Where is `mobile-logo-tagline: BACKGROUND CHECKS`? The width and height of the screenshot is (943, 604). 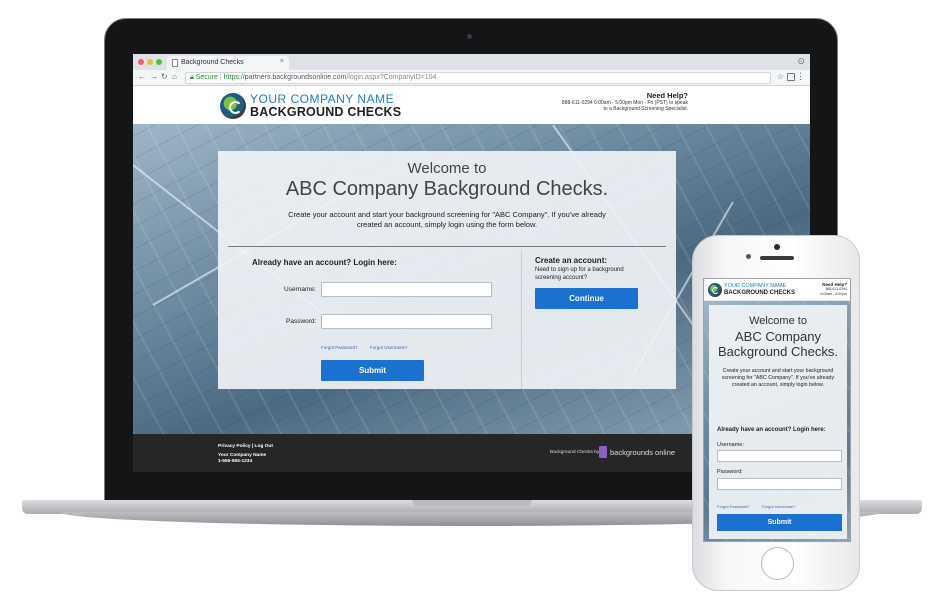 mobile-logo-tagline: BACKGROUND CHECKS is located at coordinates (760, 292).